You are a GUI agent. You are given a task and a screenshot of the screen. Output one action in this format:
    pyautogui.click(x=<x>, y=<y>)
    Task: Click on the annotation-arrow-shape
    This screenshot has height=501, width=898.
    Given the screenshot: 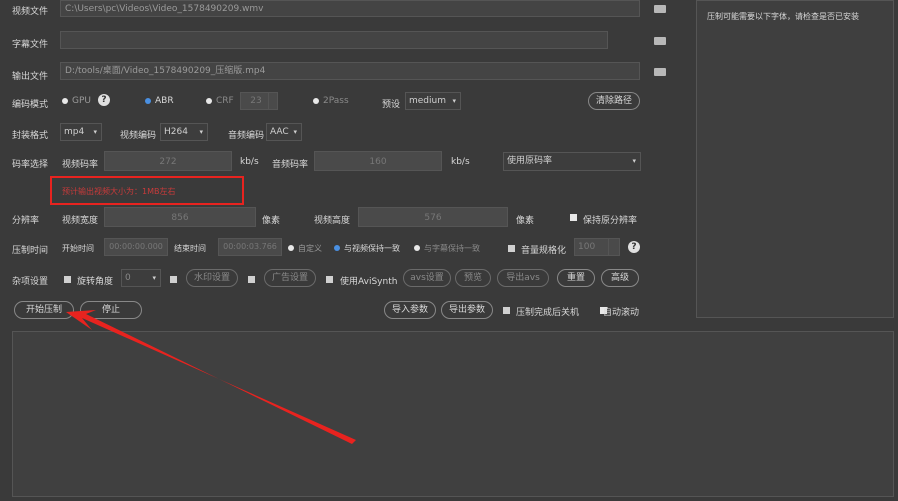 What is the action you would take?
    pyautogui.click(x=211, y=377)
    